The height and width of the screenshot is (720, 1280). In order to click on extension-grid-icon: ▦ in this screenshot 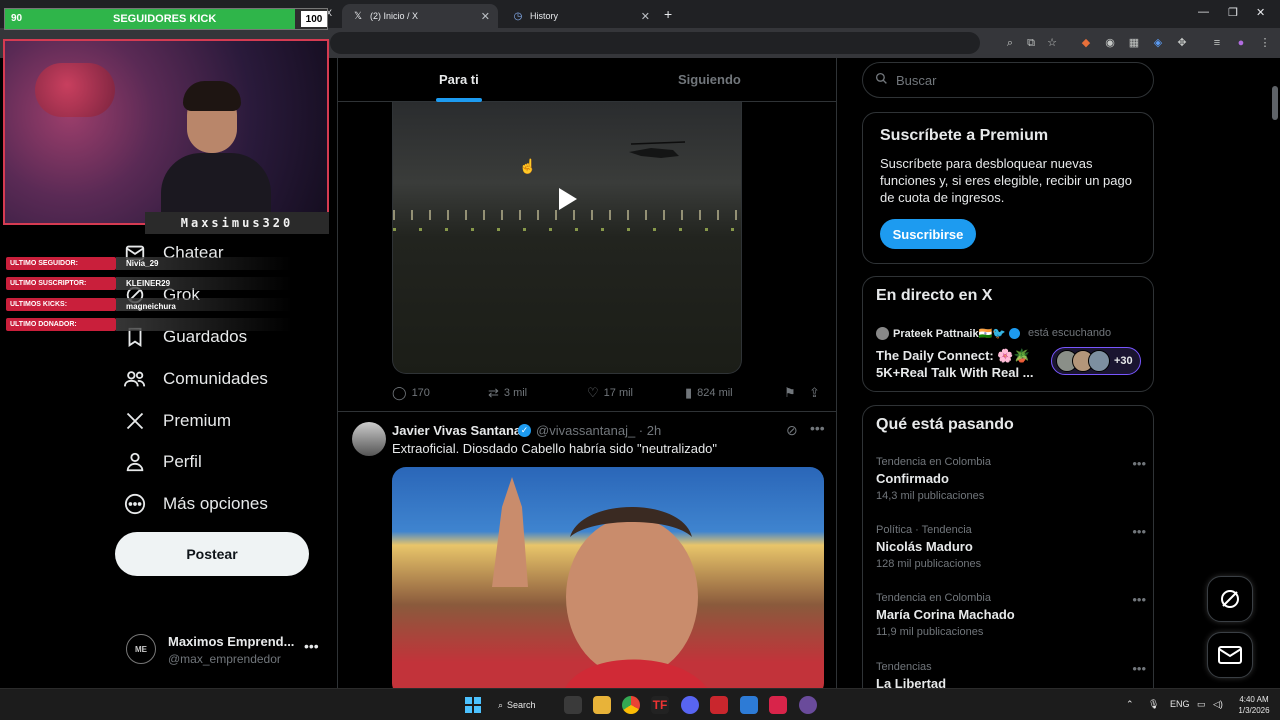, I will do `click(1134, 43)`.